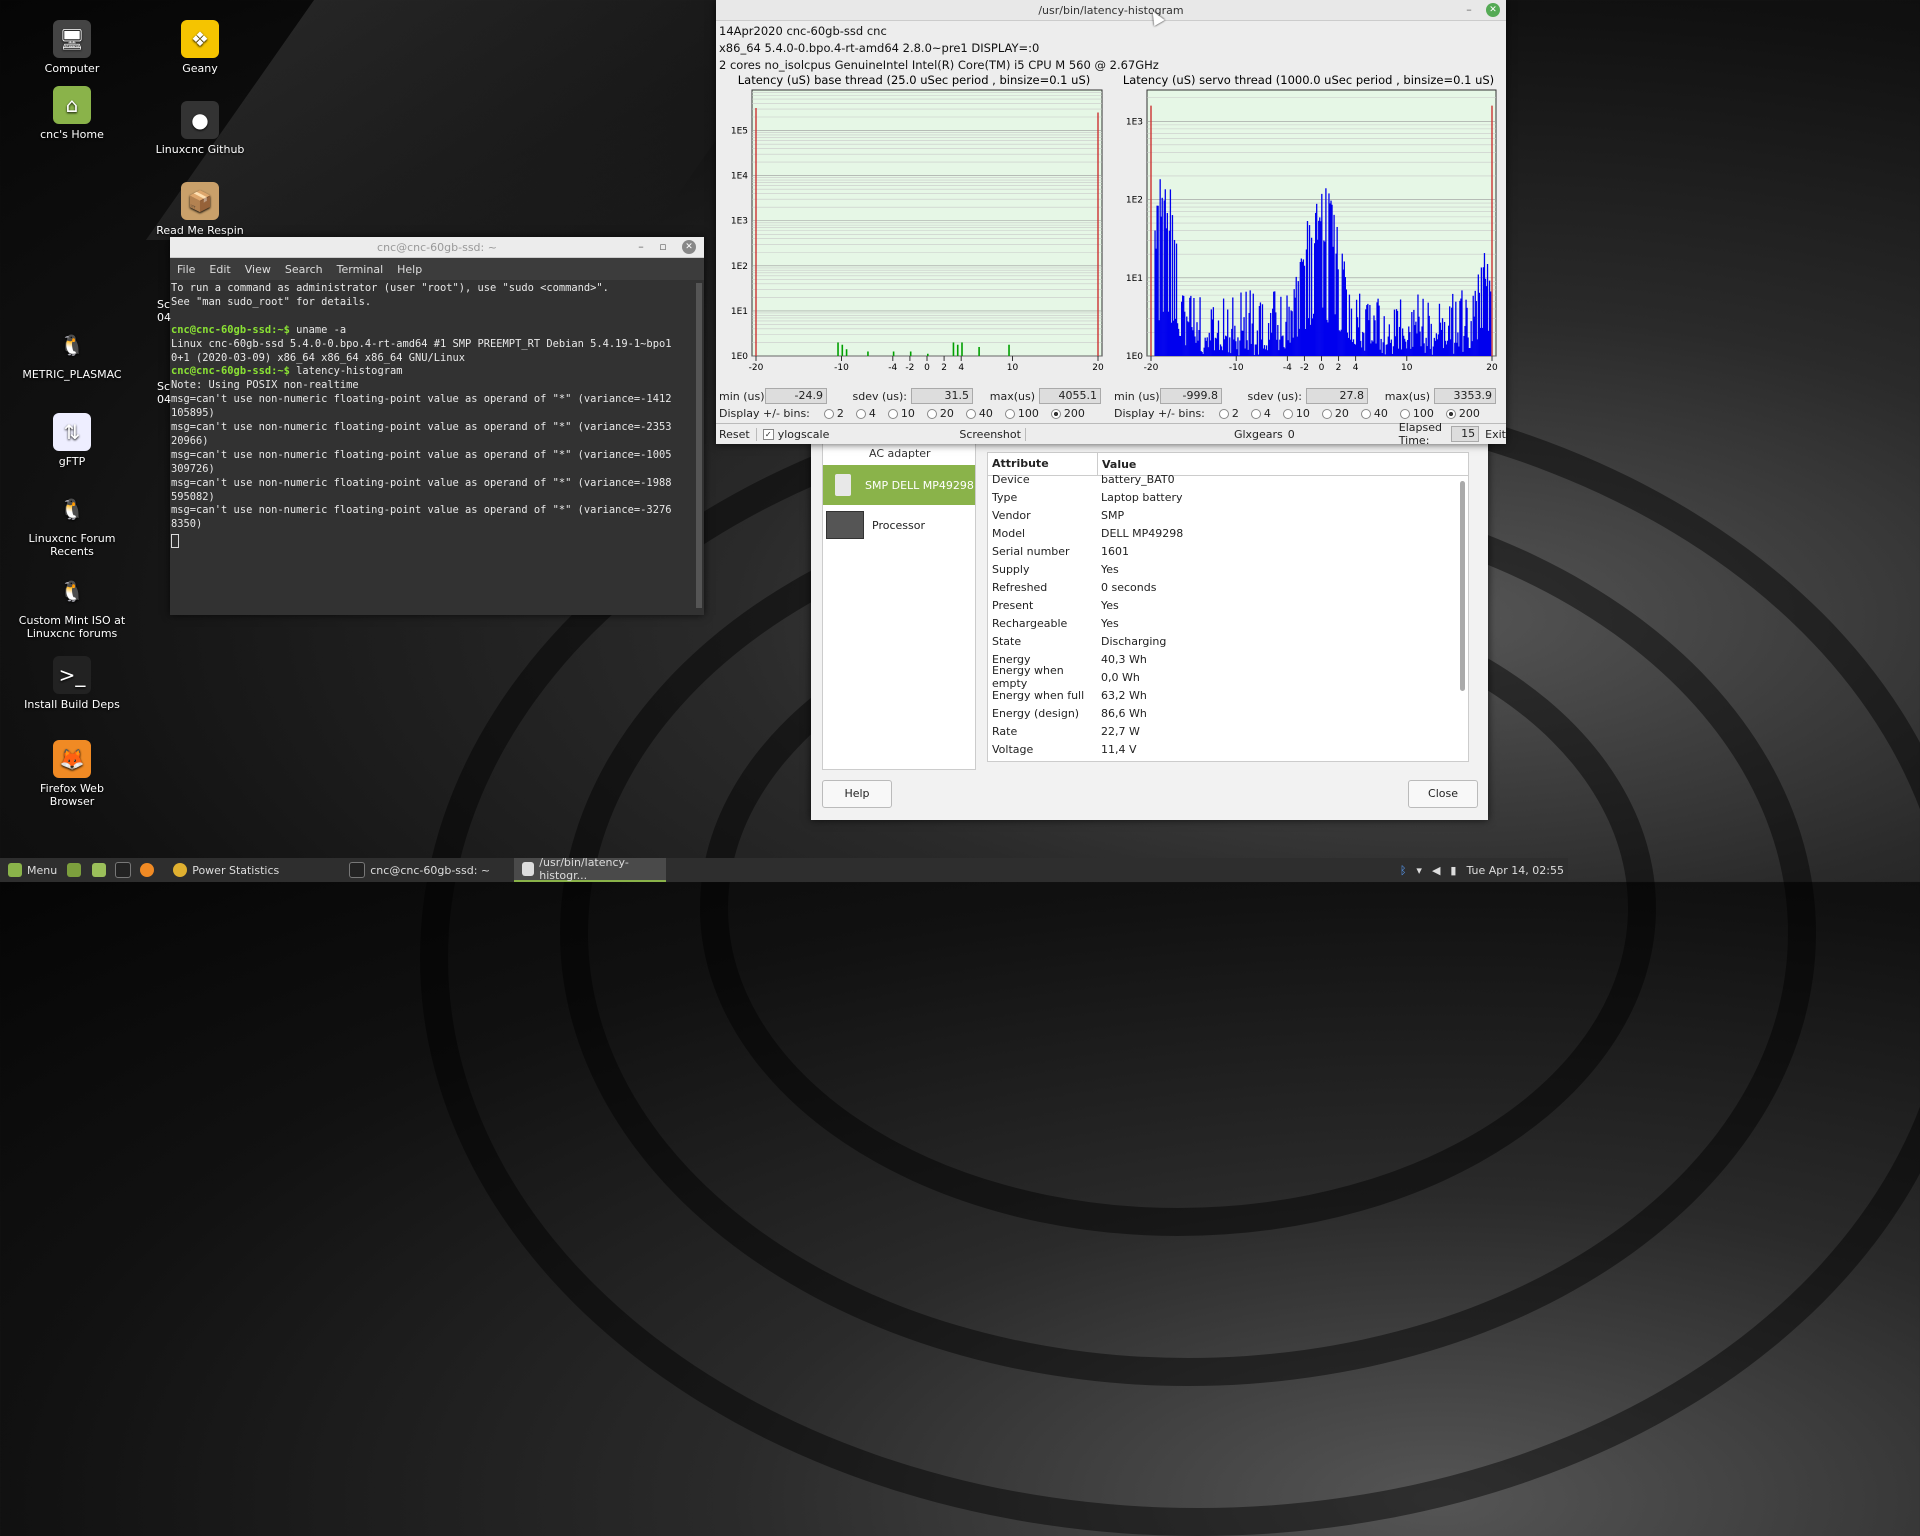 This screenshot has height=1536, width=1920. Describe the element at coordinates (992, 434) in the screenshot. I see `screenshot-button: Screenshot` at that location.